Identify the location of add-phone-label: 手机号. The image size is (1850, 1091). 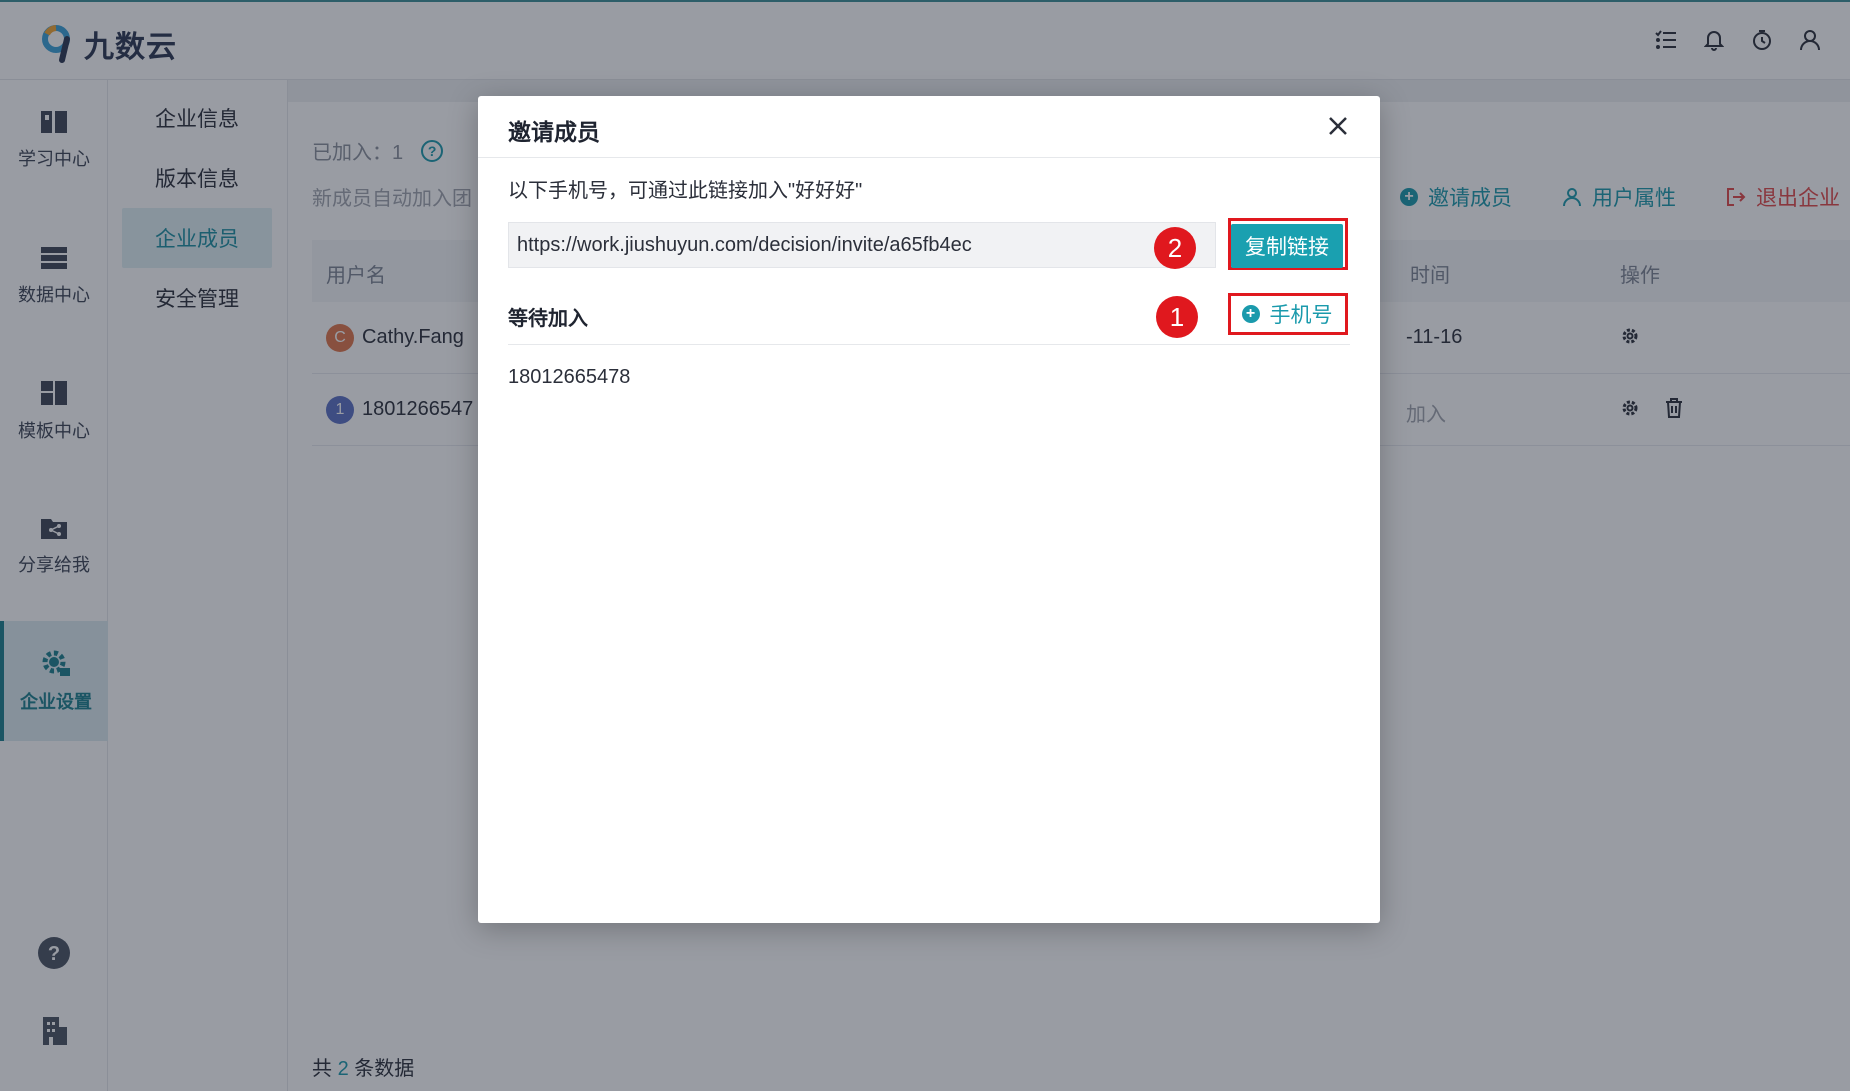
(1301, 315).